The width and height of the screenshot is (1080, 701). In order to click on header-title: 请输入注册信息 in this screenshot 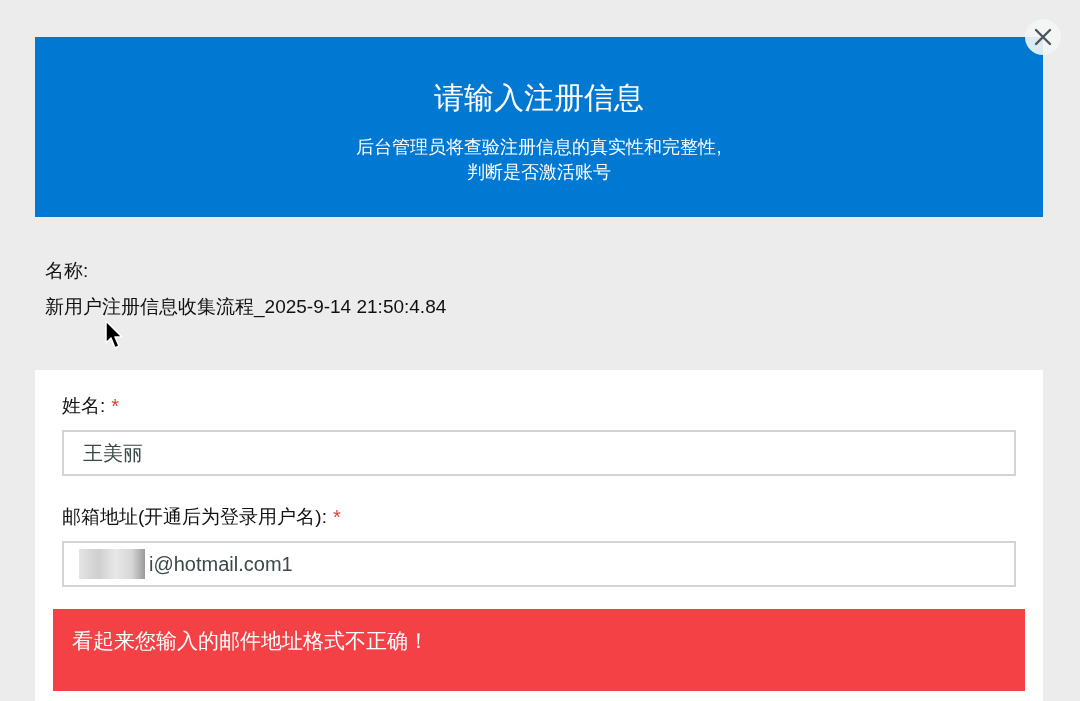, I will do `click(539, 98)`.